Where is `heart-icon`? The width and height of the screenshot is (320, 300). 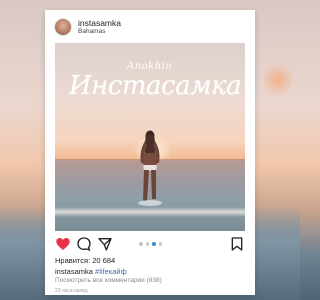 heart-icon is located at coordinates (63, 244).